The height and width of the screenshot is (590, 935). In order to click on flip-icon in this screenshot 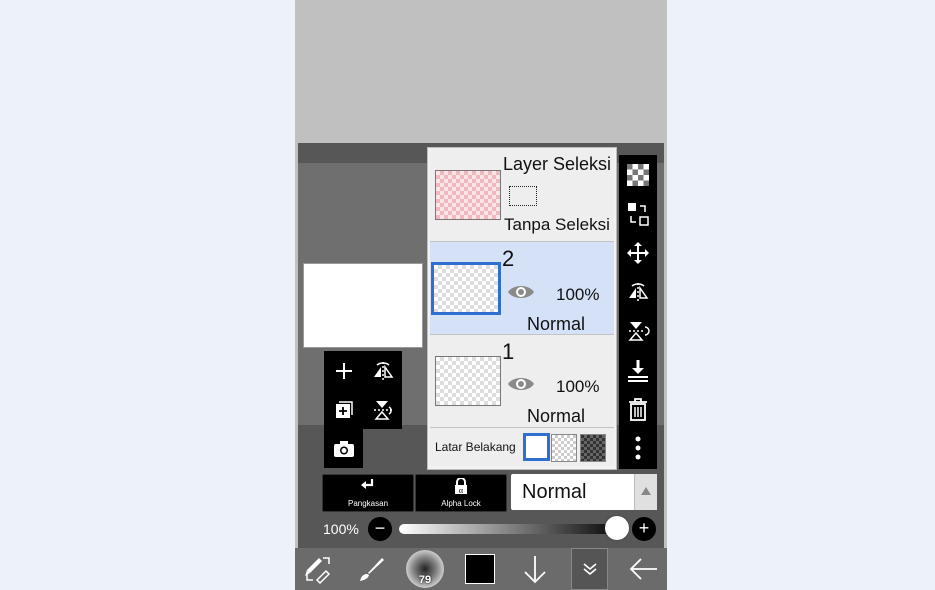, I will do `click(639, 291)`.